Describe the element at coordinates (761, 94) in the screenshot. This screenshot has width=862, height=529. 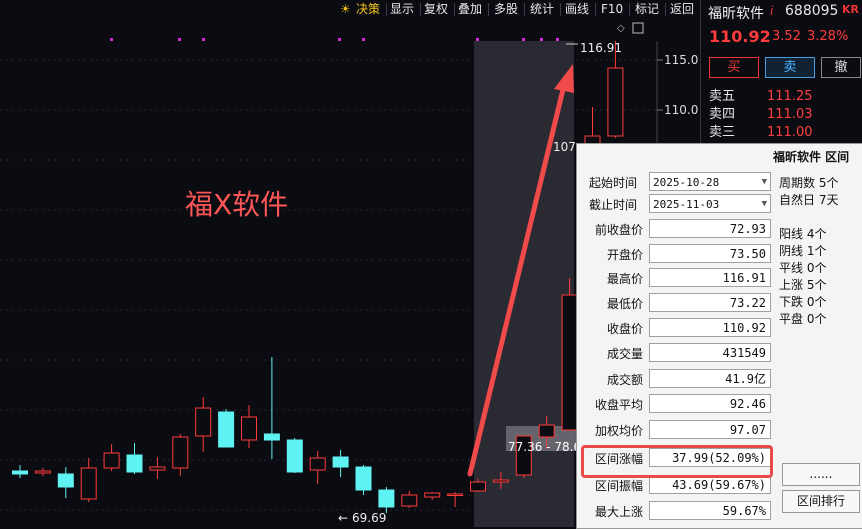
I see `orderbook-row: 卖五 111.25` at that location.